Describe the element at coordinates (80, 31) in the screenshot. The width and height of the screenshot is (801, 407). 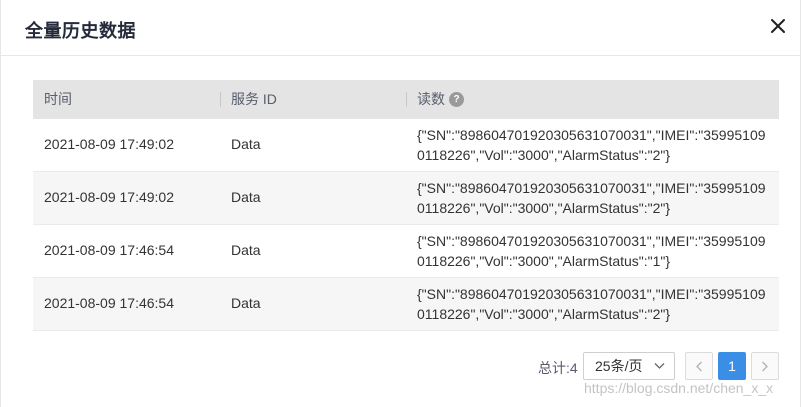
I see `dialog-title: 全量历史数据` at that location.